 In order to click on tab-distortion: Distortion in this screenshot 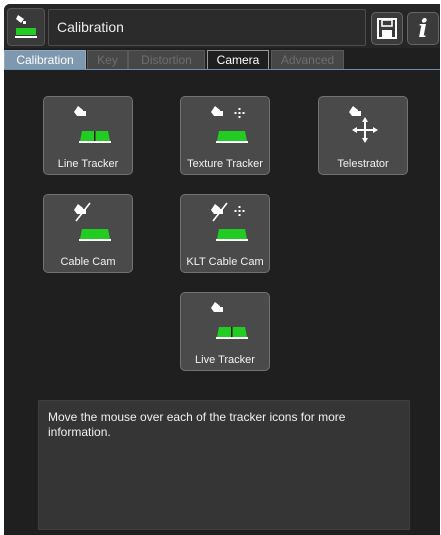, I will do `click(166, 59)`.